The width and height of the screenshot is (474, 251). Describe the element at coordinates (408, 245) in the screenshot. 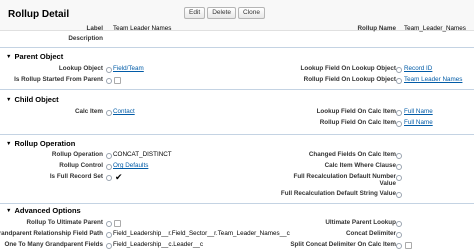

I see `split-concat-delimiter-checkbox` at that location.